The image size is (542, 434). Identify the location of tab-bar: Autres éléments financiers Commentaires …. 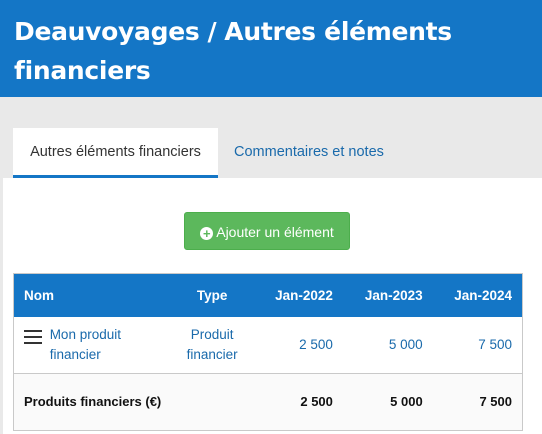
(277, 153).